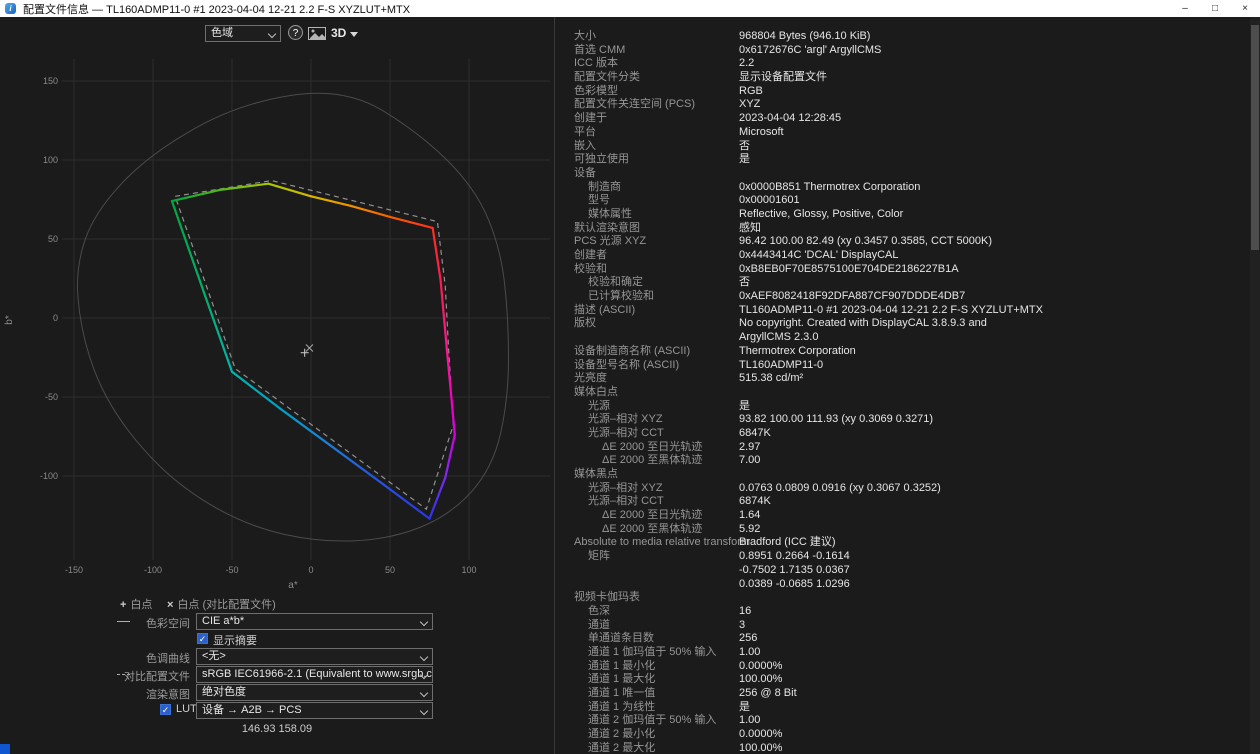 This screenshot has height=754, width=1260. Describe the element at coordinates (902, 653) in the screenshot. I see `info-row: 通道 1 伽玛值于 50% 输入 1.00` at that location.